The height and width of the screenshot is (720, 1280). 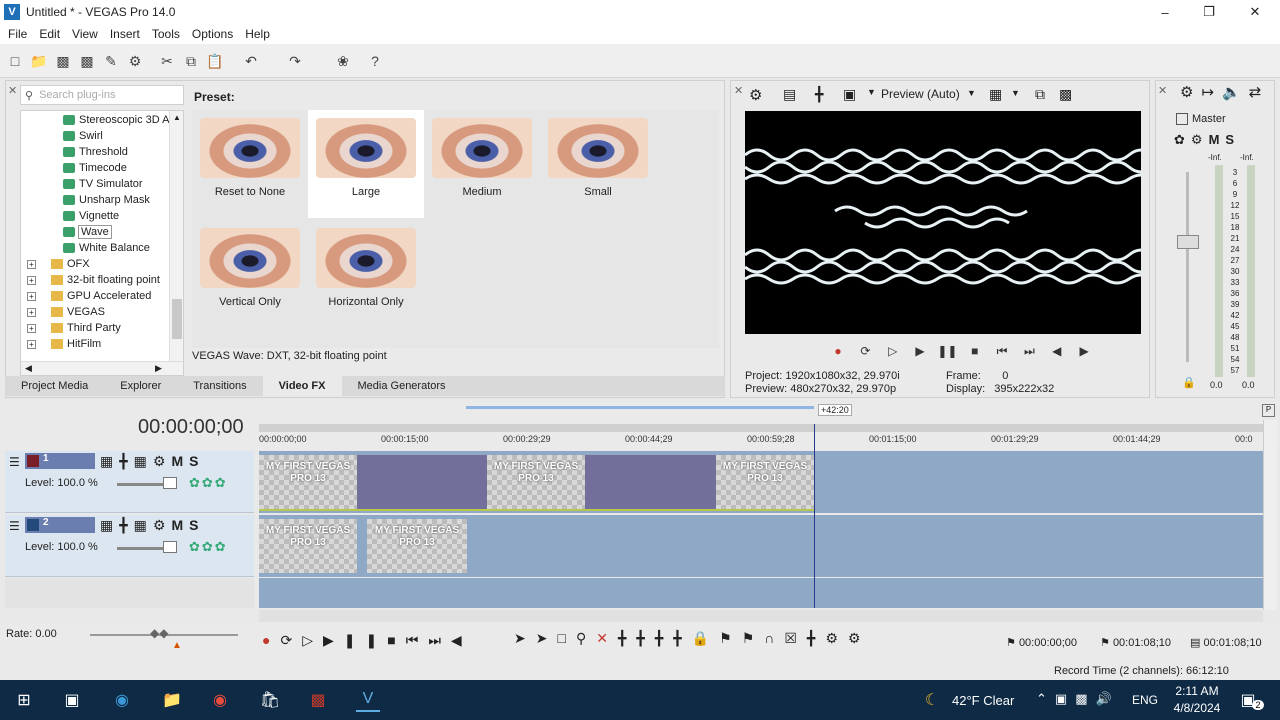 I want to click on redo-icon: ↷, so click(x=295, y=61).